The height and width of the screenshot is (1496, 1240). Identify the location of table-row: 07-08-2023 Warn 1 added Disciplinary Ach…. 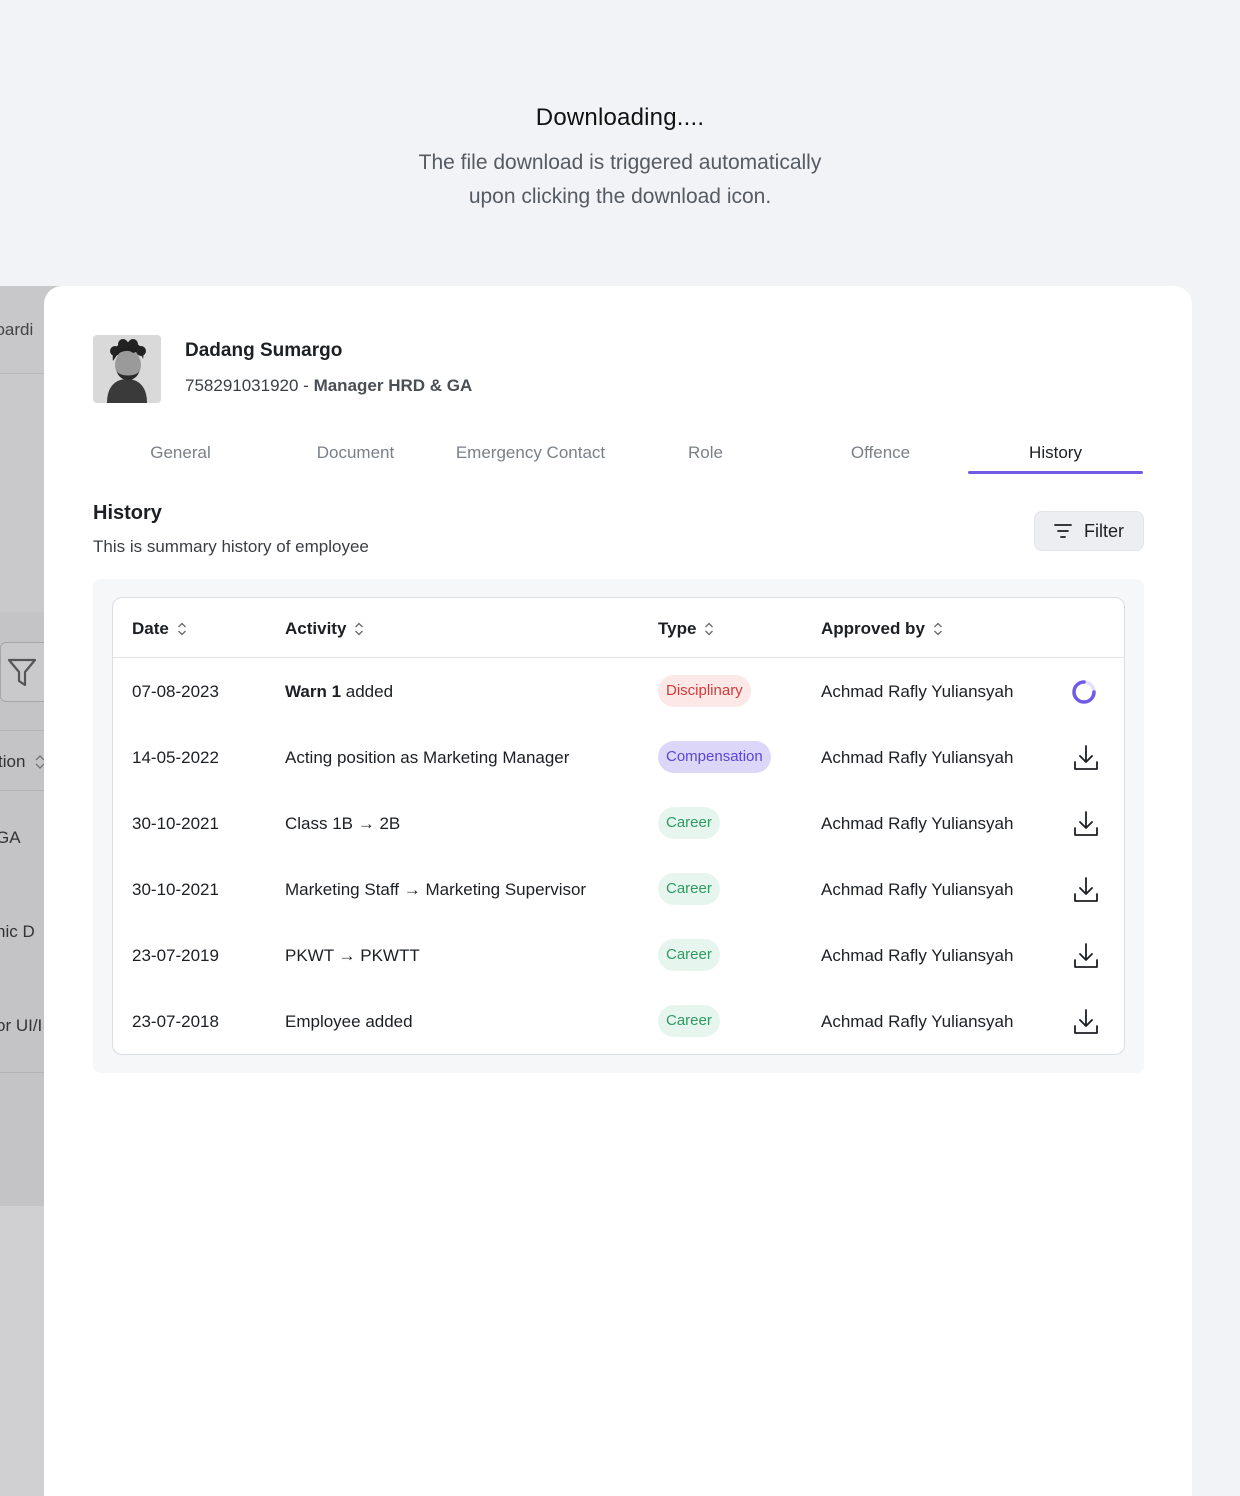
(618, 692).